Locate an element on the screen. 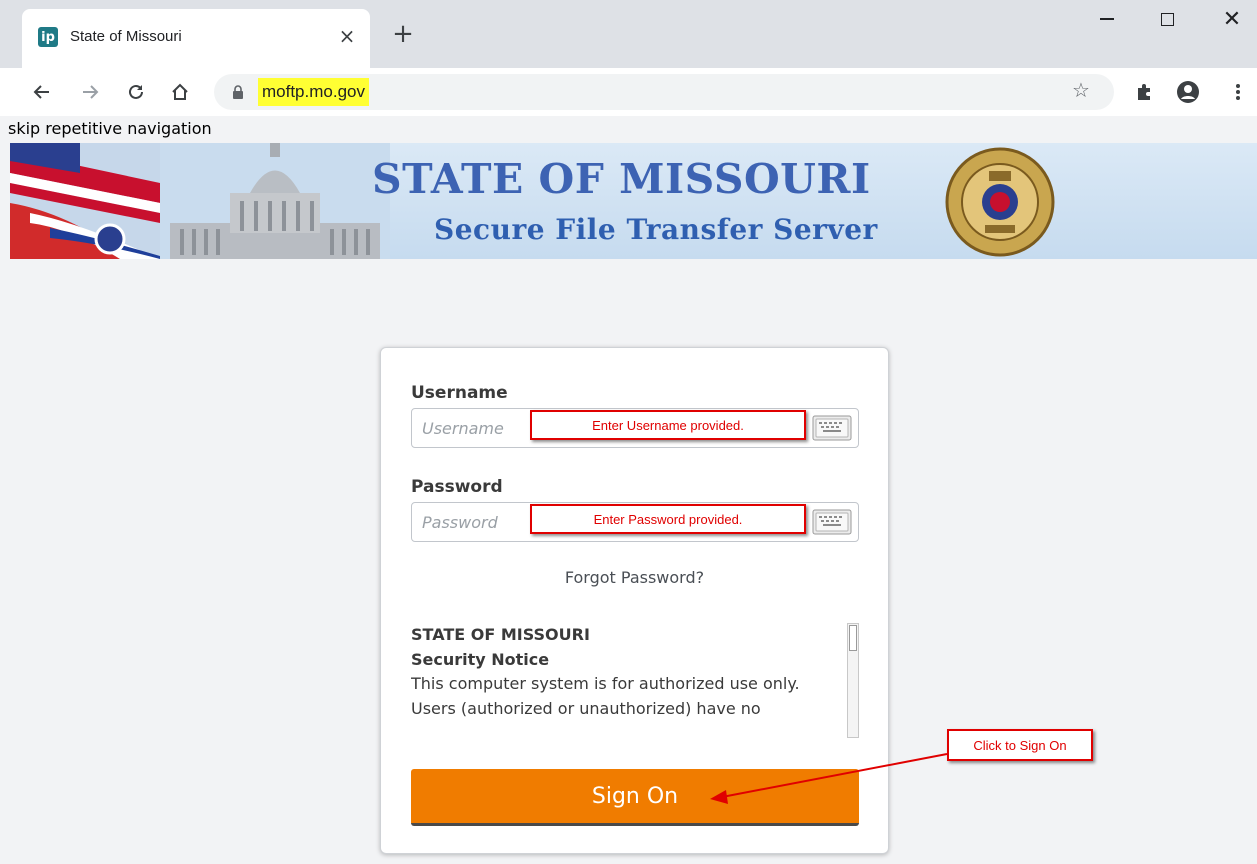  annotation-arrow-icon is located at coordinates (829, 778).